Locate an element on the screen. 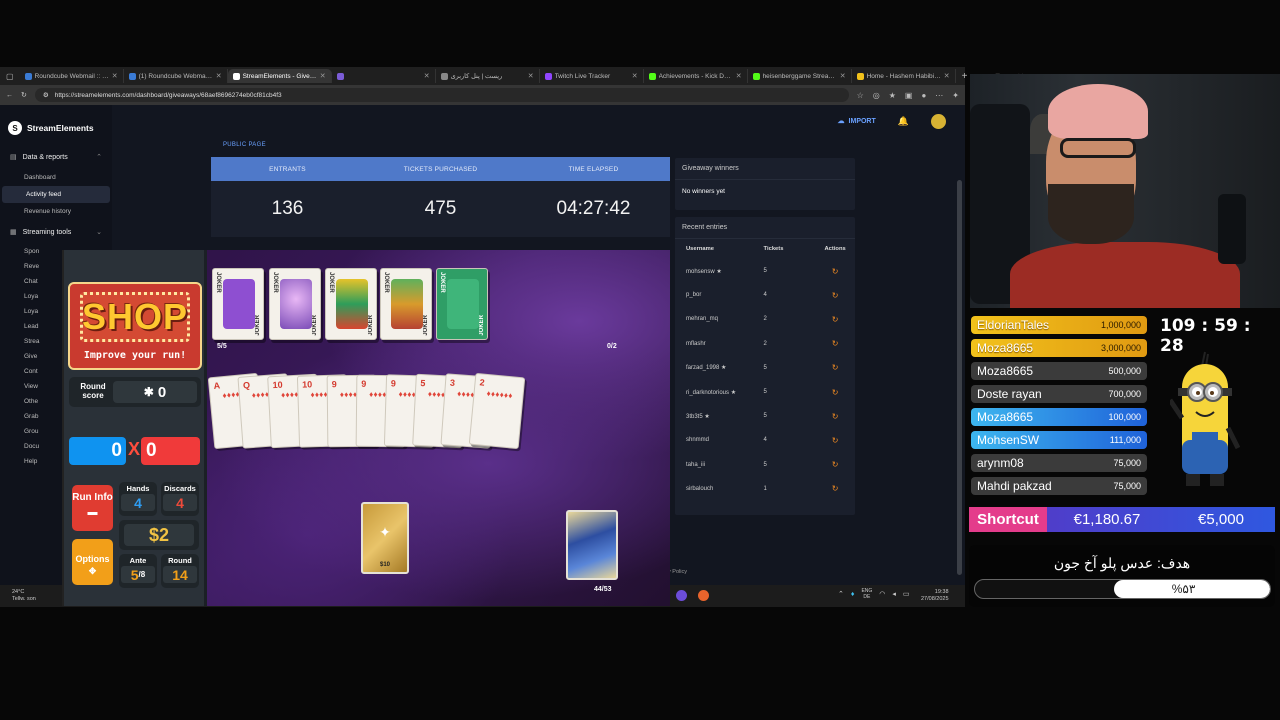 The height and width of the screenshot is (720, 1280). import-button: ☁ IMPORT is located at coordinates (857, 121).